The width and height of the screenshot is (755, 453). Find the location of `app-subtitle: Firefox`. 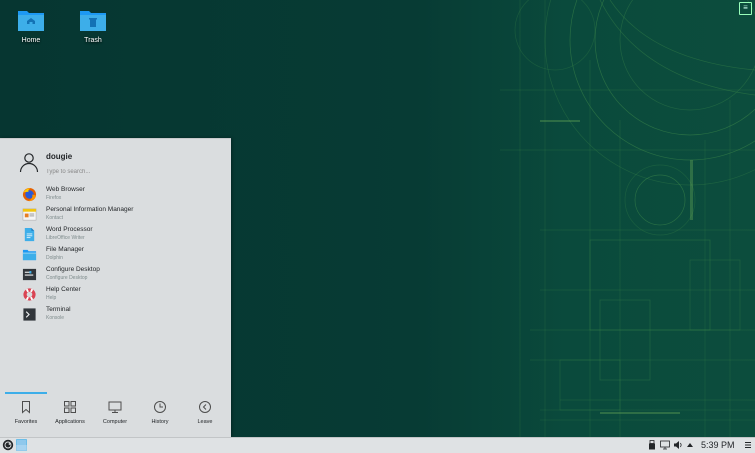

app-subtitle: Firefox is located at coordinates (54, 198).